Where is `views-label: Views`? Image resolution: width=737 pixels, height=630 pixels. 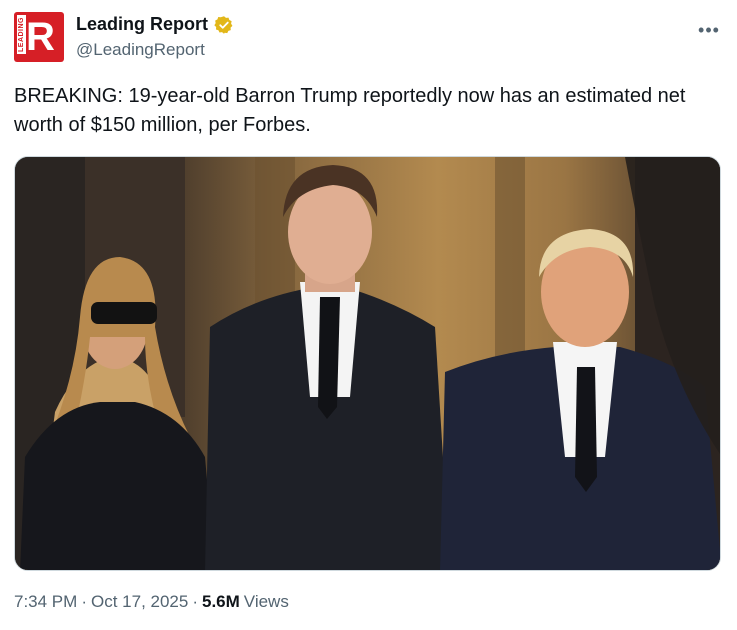 views-label: Views is located at coordinates (266, 601).